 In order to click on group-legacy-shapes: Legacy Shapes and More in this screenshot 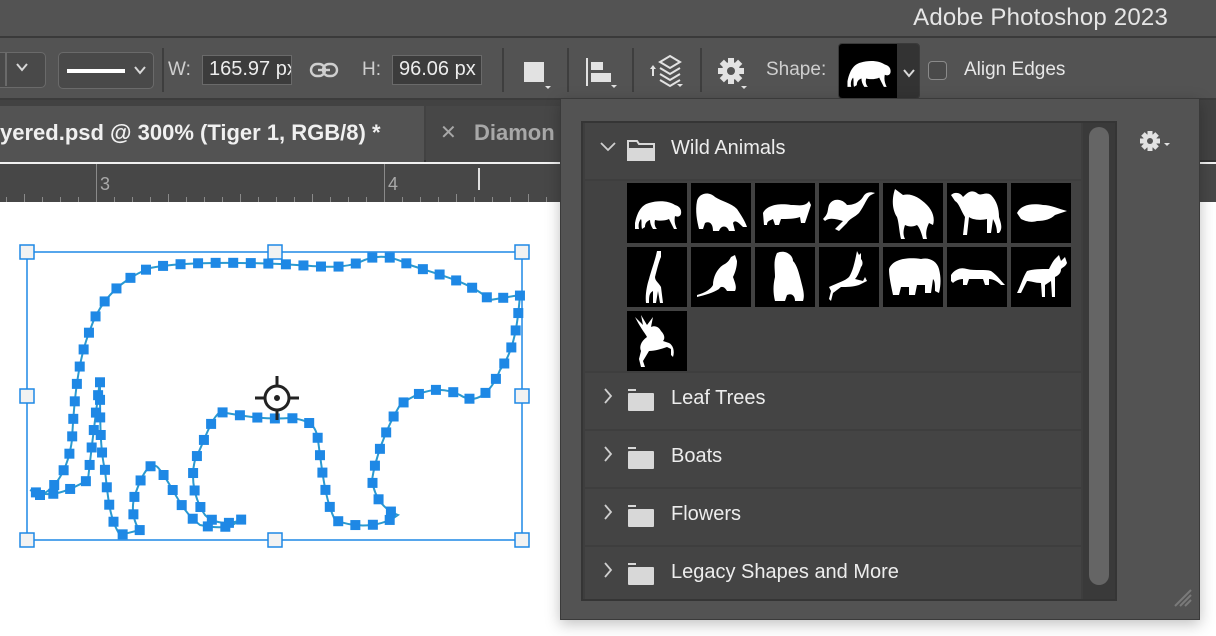, I will do `click(833, 573)`.